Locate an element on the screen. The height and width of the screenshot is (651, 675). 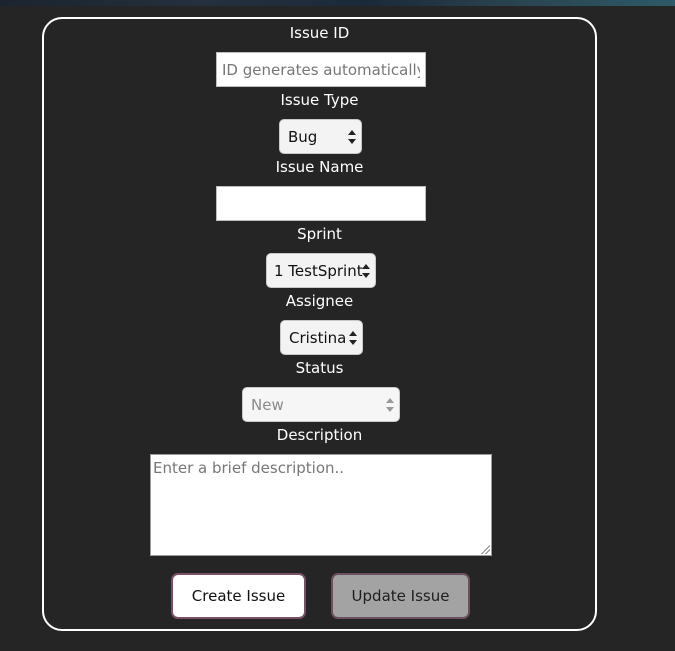
issue-type-label: Issue Type is located at coordinates (319, 100).